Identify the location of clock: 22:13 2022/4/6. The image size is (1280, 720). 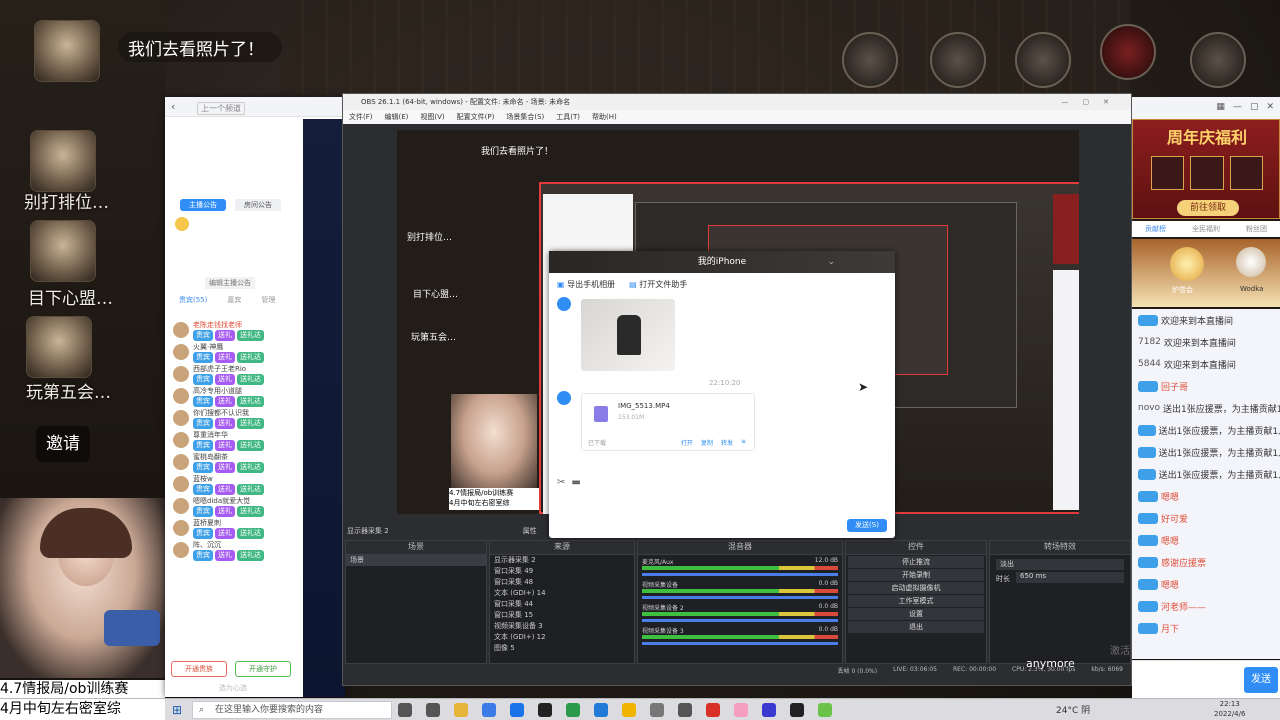
(1229, 709).